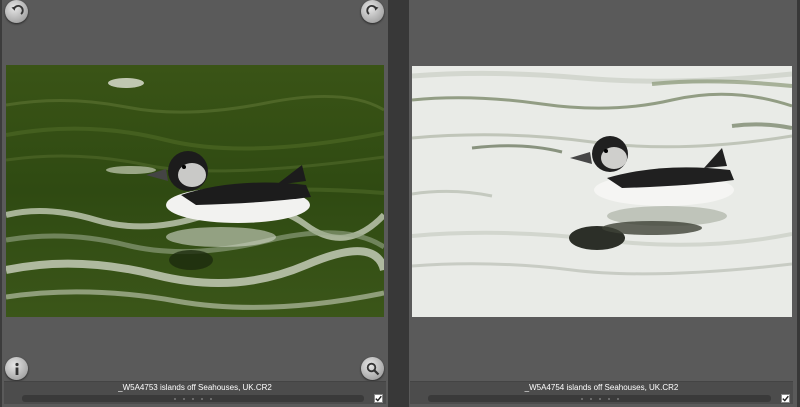  Describe the element at coordinates (601, 387) in the screenshot. I see `filename-label: _W5A4754 islands off Seahouses, UK.CR2` at that location.